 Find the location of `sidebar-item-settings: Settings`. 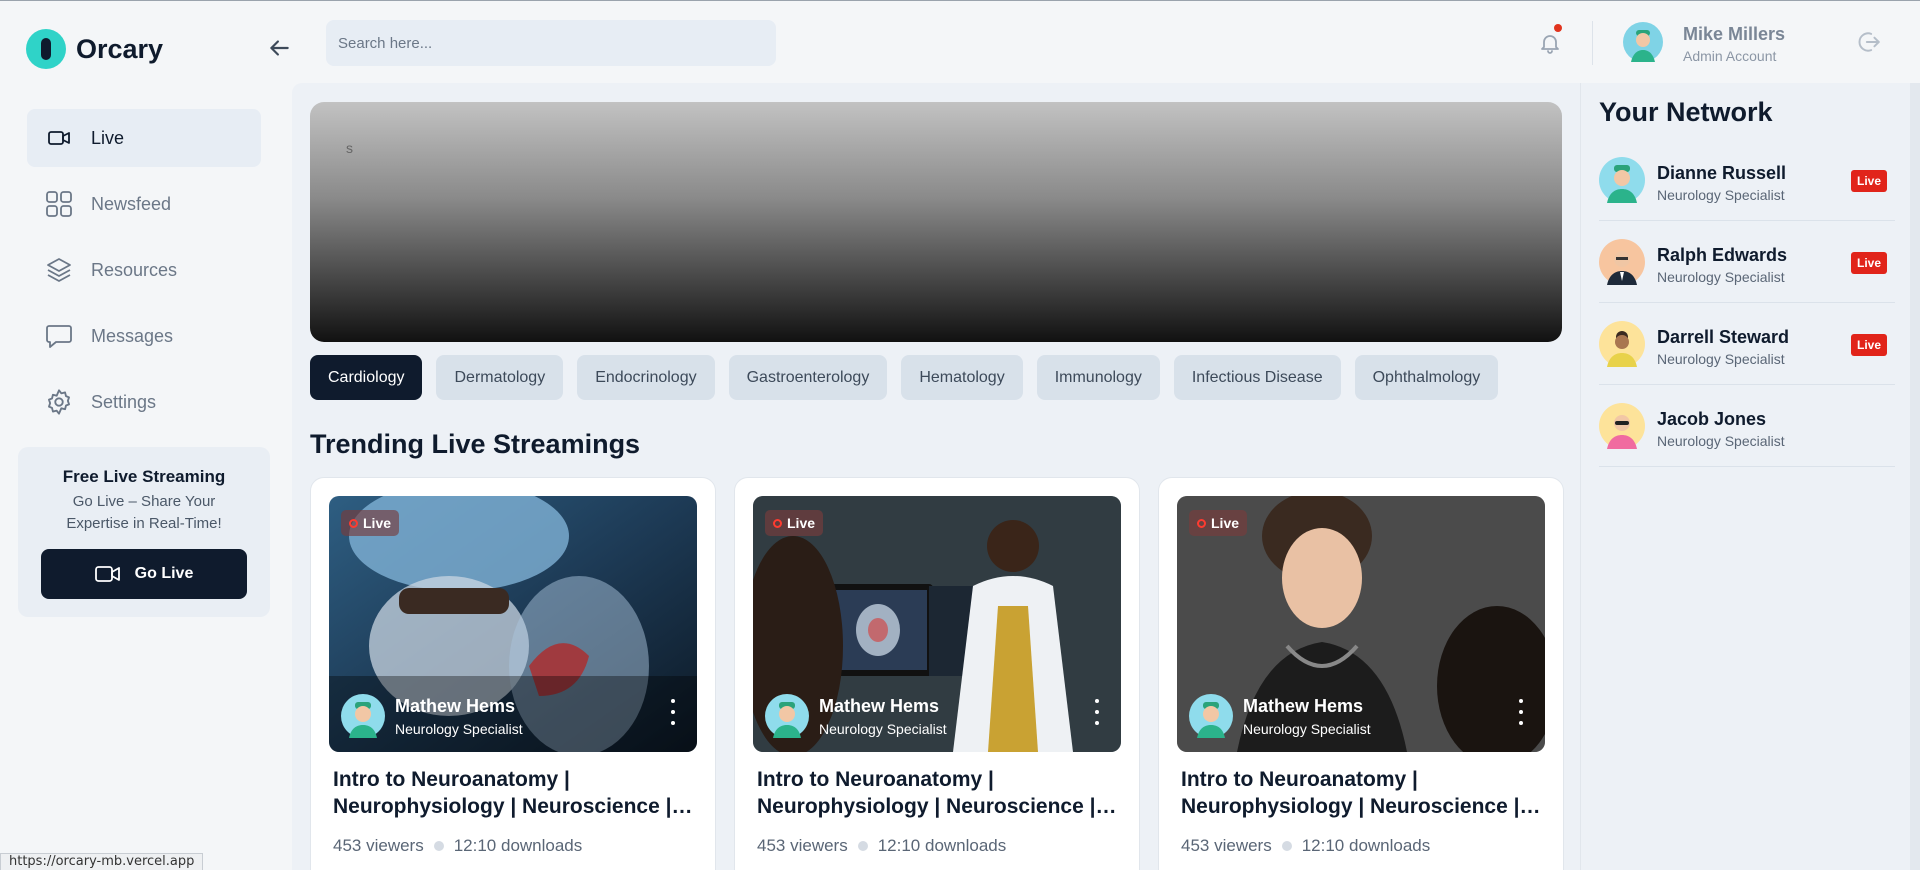

sidebar-item-settings: Settings is located at coordinates (144, 402).